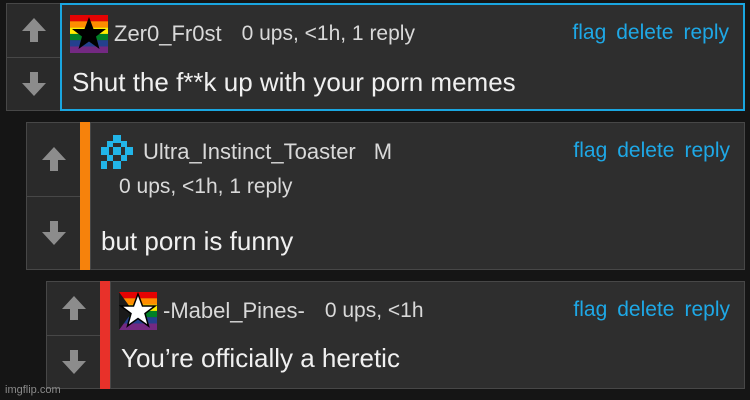 The height and width of the screenshot is (400, 750). Describe the element at coordinates (234, 311) in the screenshot. I see `username: -Mabel_Pines-` at that location.